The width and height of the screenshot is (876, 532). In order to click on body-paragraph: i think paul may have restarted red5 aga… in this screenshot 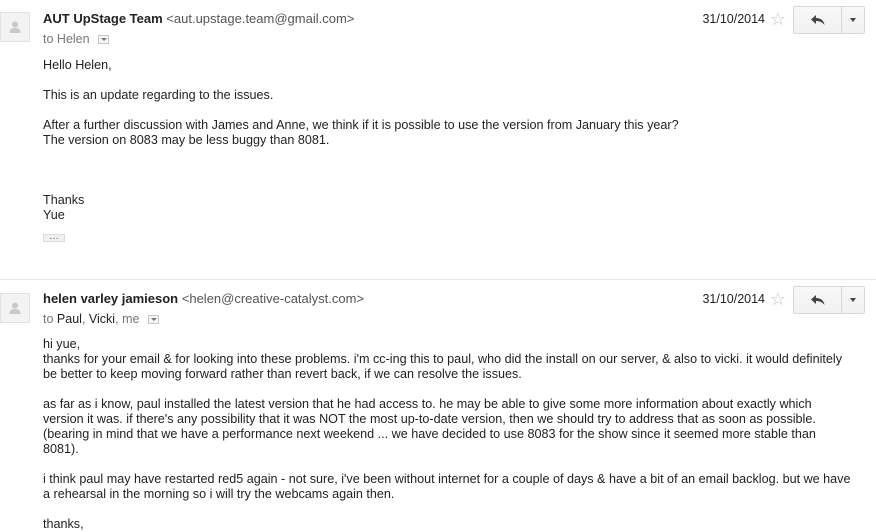, I will do `click(447, 486)`.